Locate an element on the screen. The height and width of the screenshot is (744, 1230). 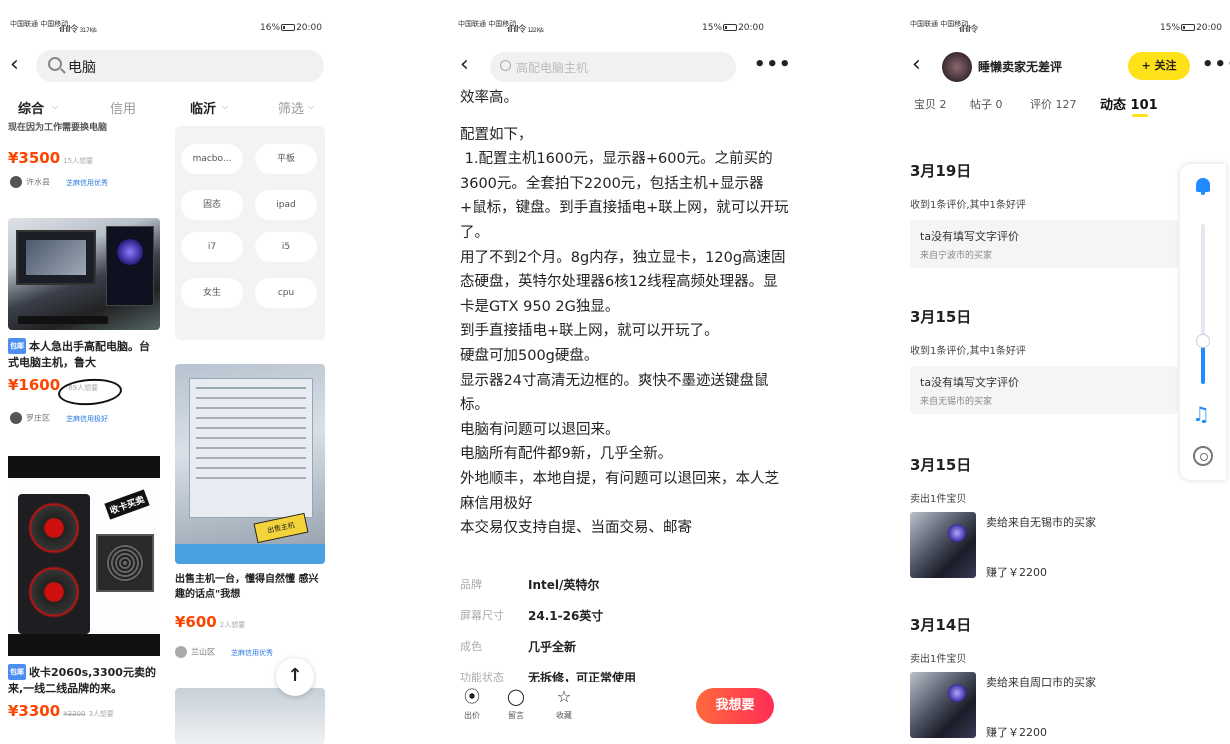
want-count: 15人想要 is located at coordinates (78, 161).